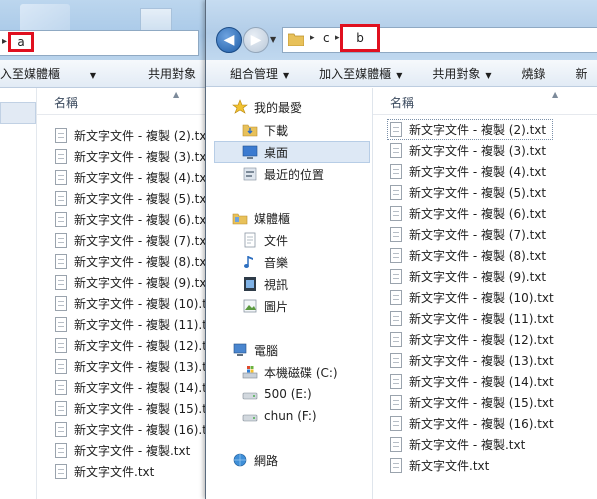  Describe the element at coordinates (292, 152) in the screenshot. I see `nav-desktop: 桌面` at that location.